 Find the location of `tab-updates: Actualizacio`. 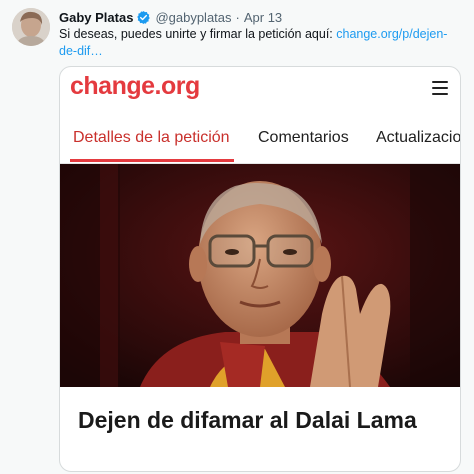

tab-updates: Actualizacio is located at coordinates (418, 138).